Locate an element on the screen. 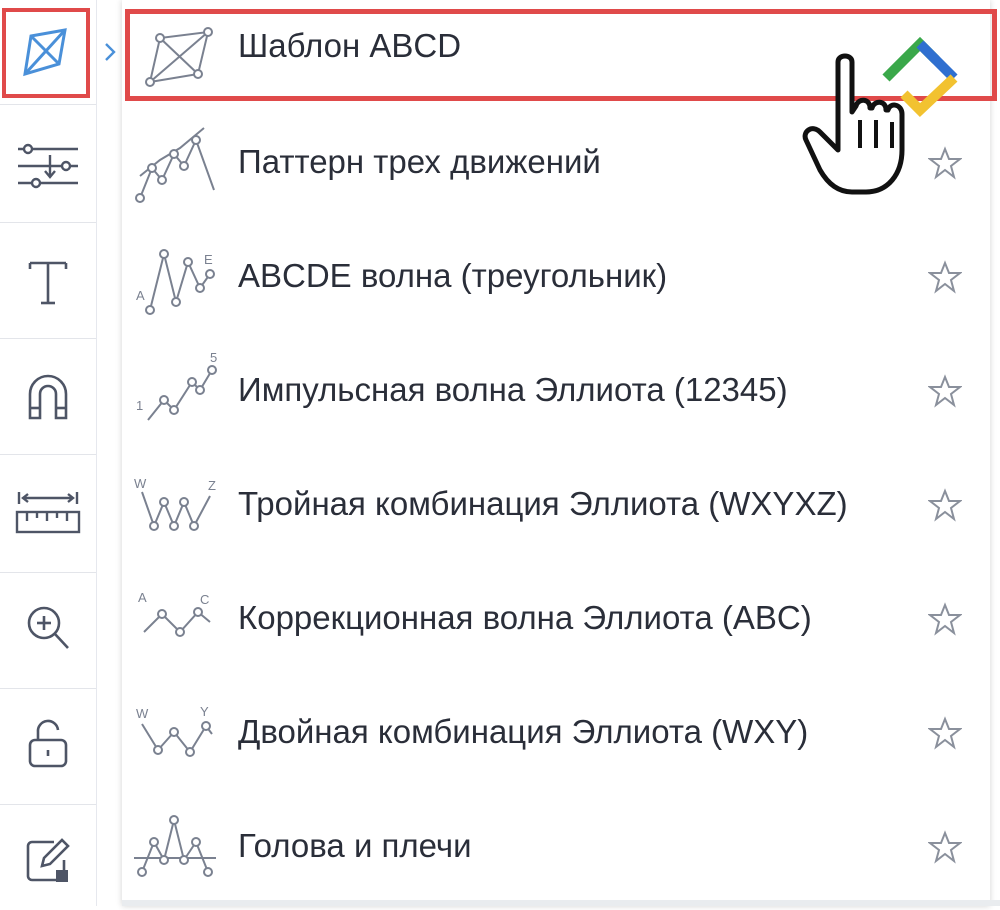 This screenshot has height=910, width=1000. magnet-icon is located at coordinates (48, 397).